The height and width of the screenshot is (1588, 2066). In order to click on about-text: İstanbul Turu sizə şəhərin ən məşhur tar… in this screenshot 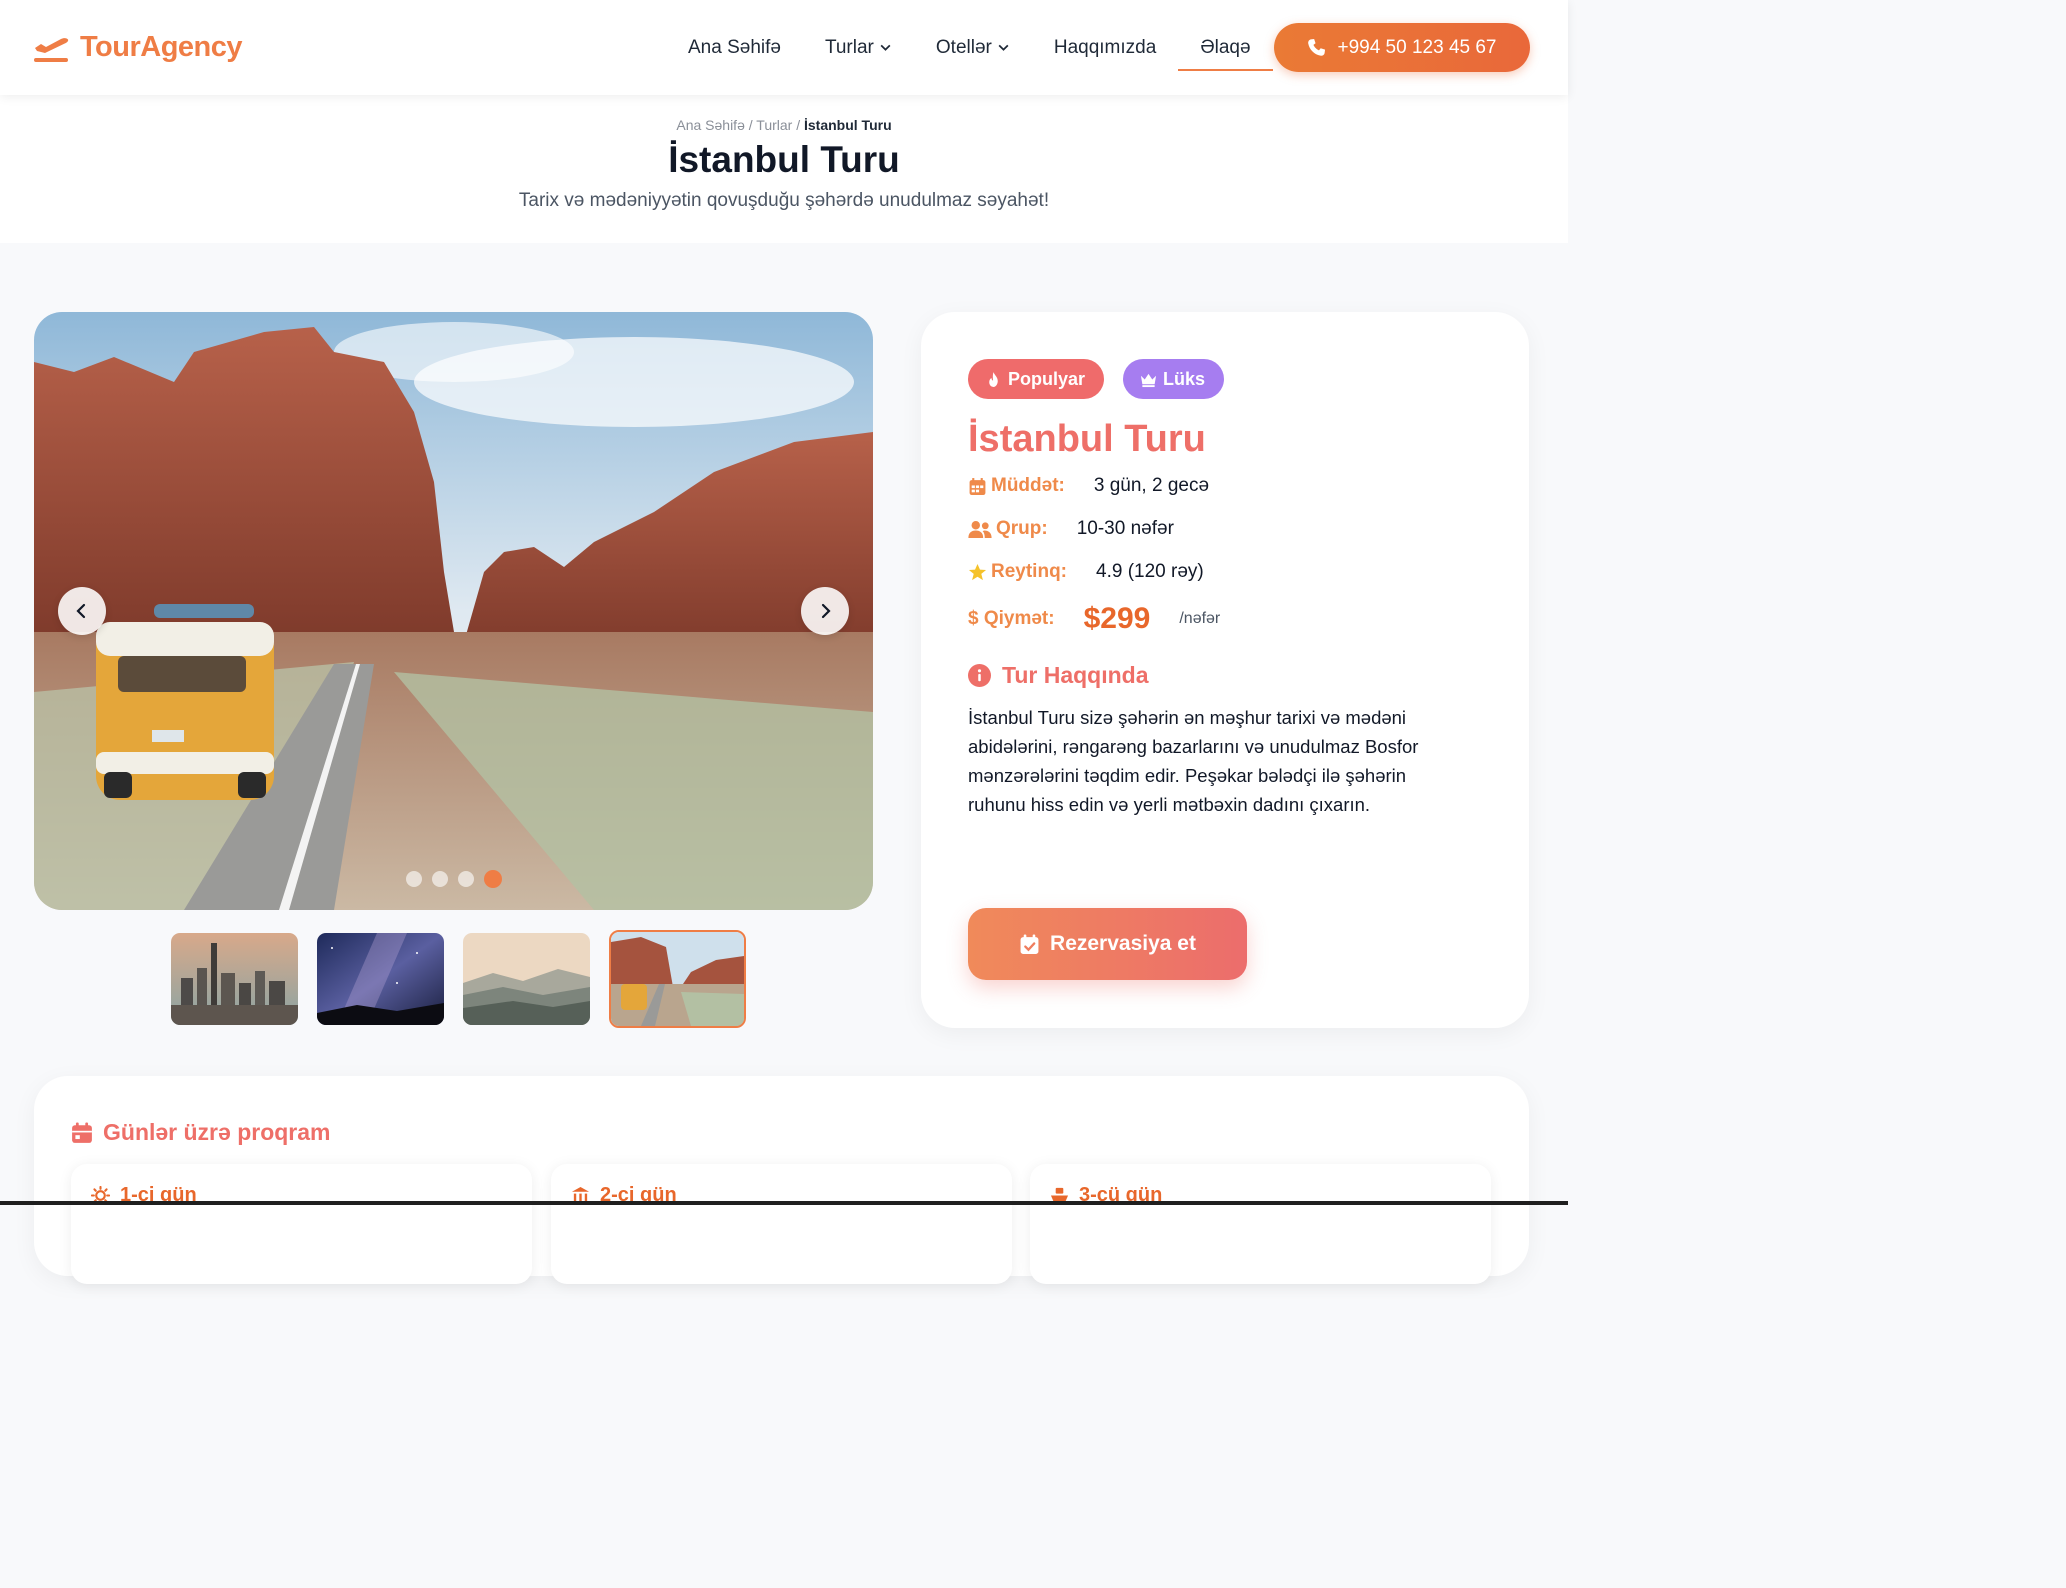, I will do `click(1193, 761)`.